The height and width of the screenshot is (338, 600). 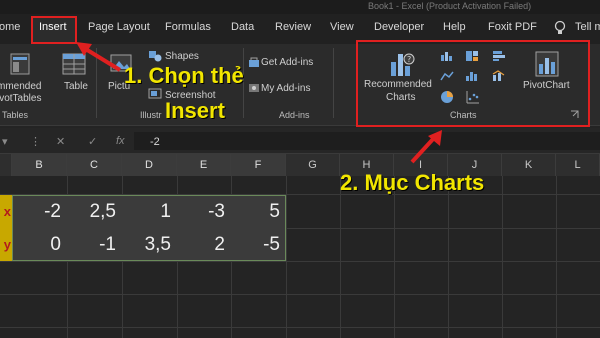 What do you see at coordinates (285, 88) in the screenshot?
I see `my-addins-label: My Add-ins` at bounding box center [285, 88].